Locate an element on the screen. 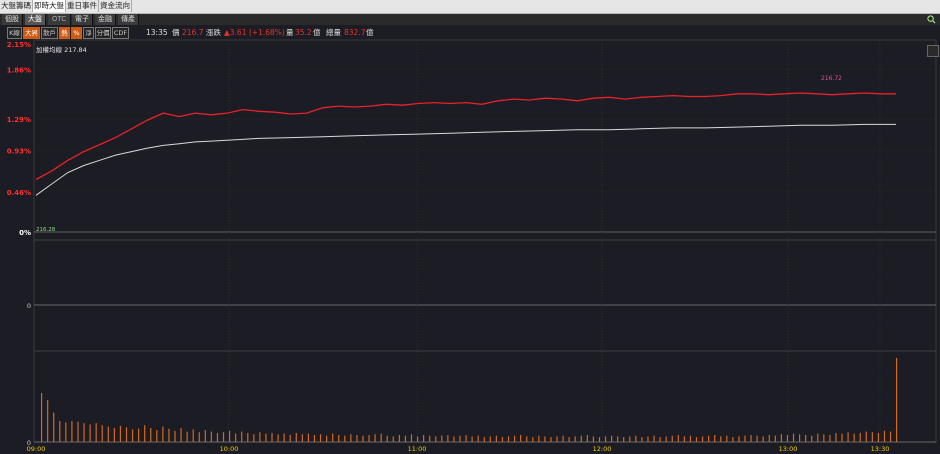 The image size is (940, 454). y-tick-label: 1.86% is located at coordinates (19, 70).